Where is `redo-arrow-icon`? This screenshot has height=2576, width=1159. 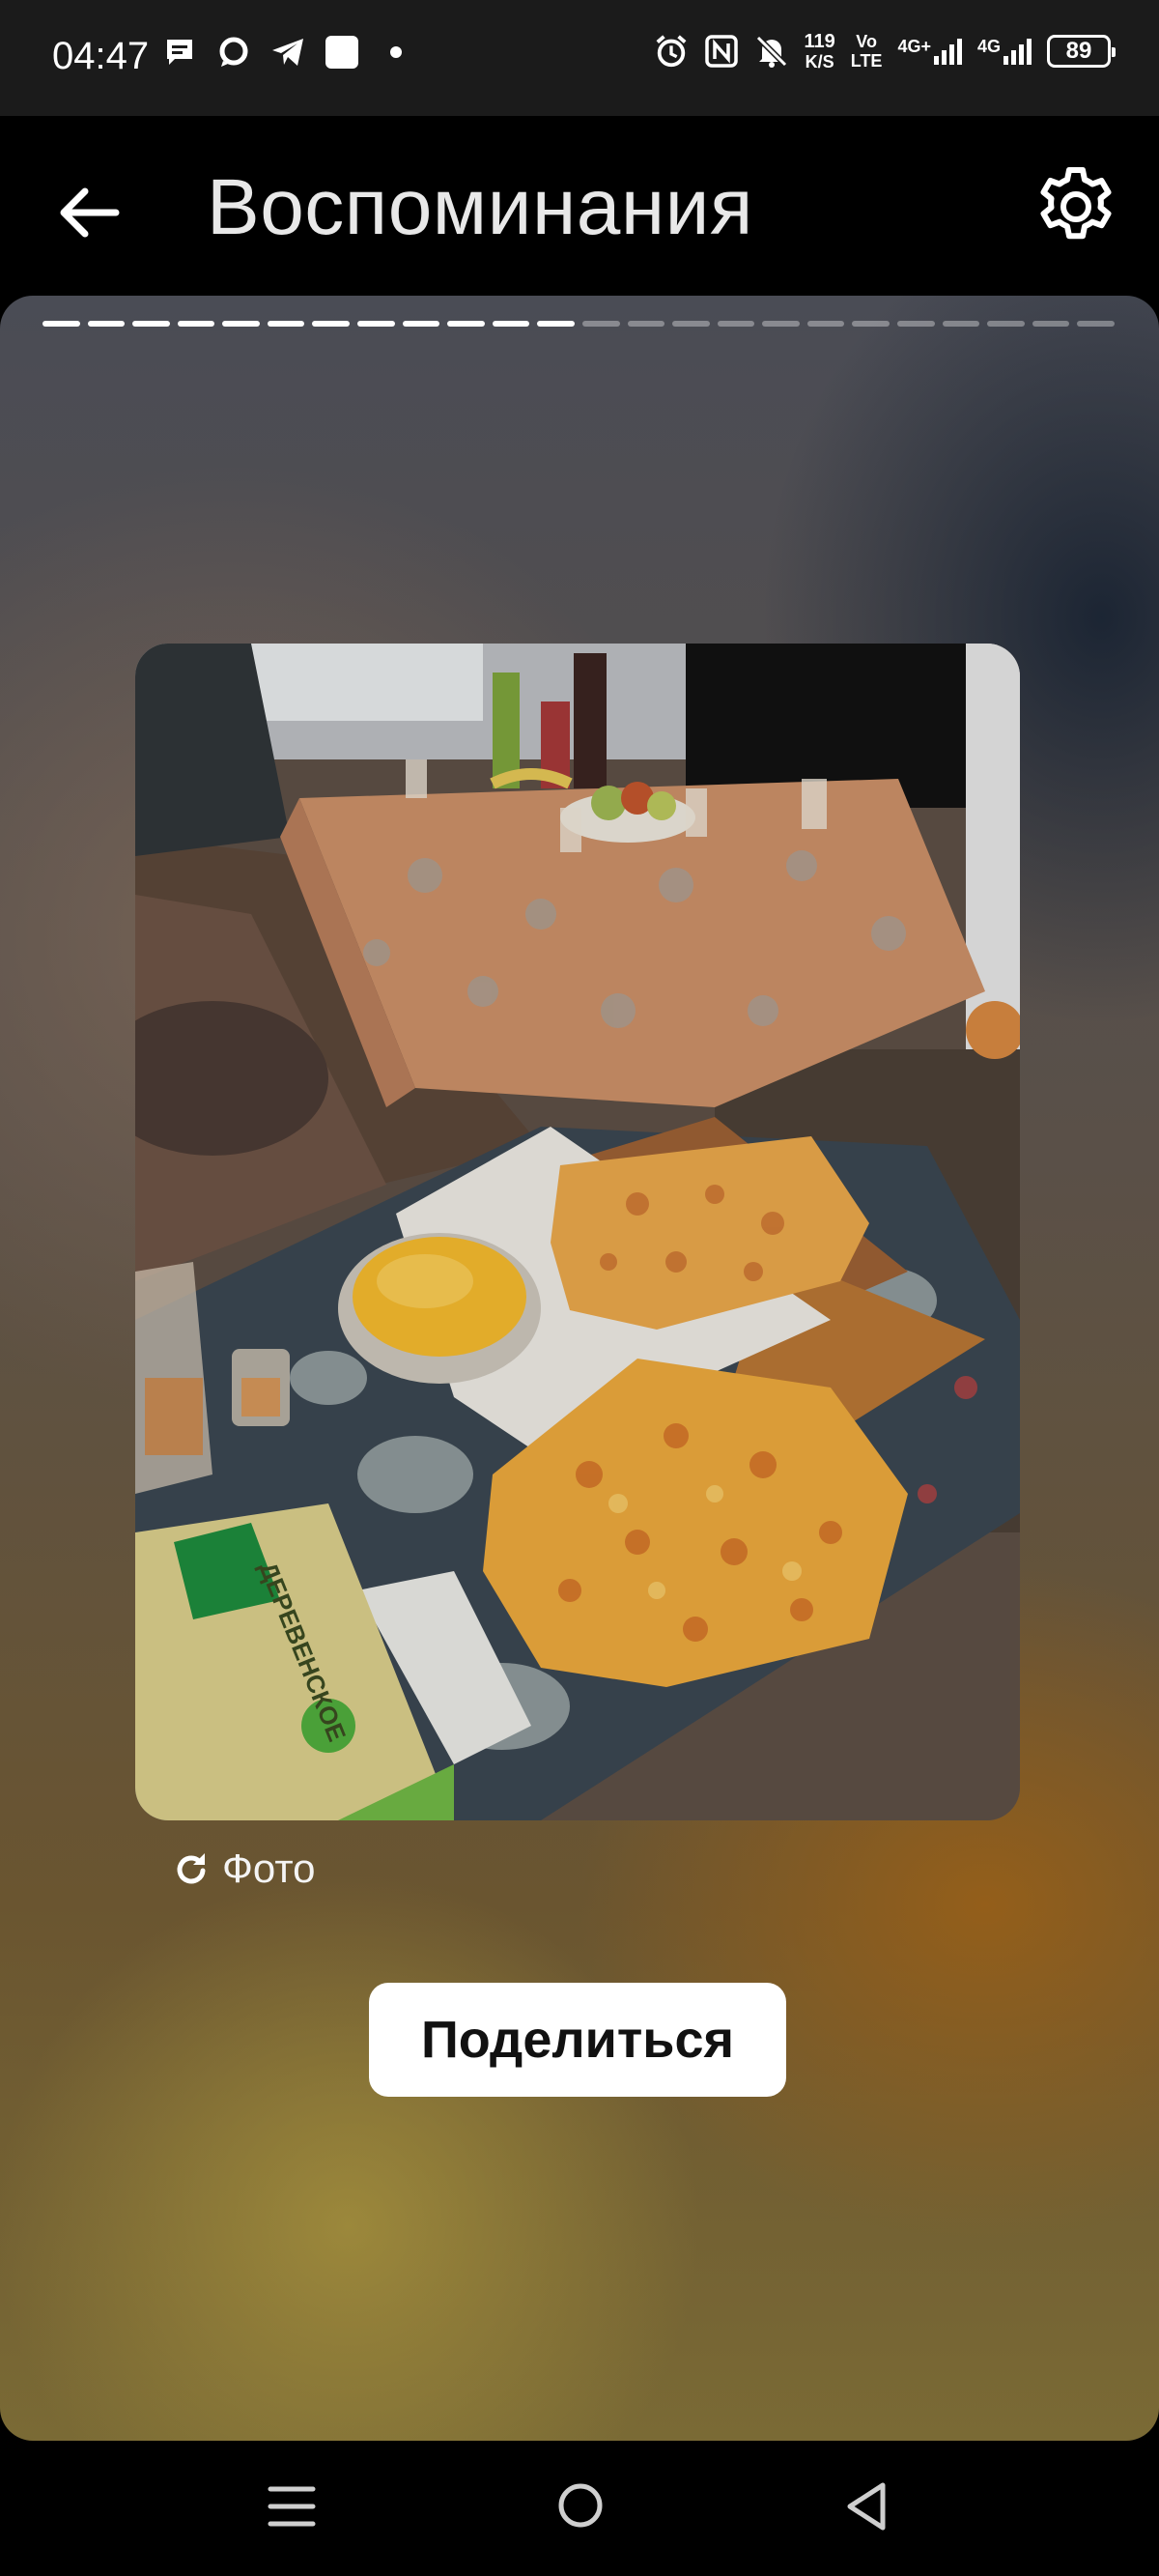
redo-arrow-icon is located at coordinates (191, 1869).